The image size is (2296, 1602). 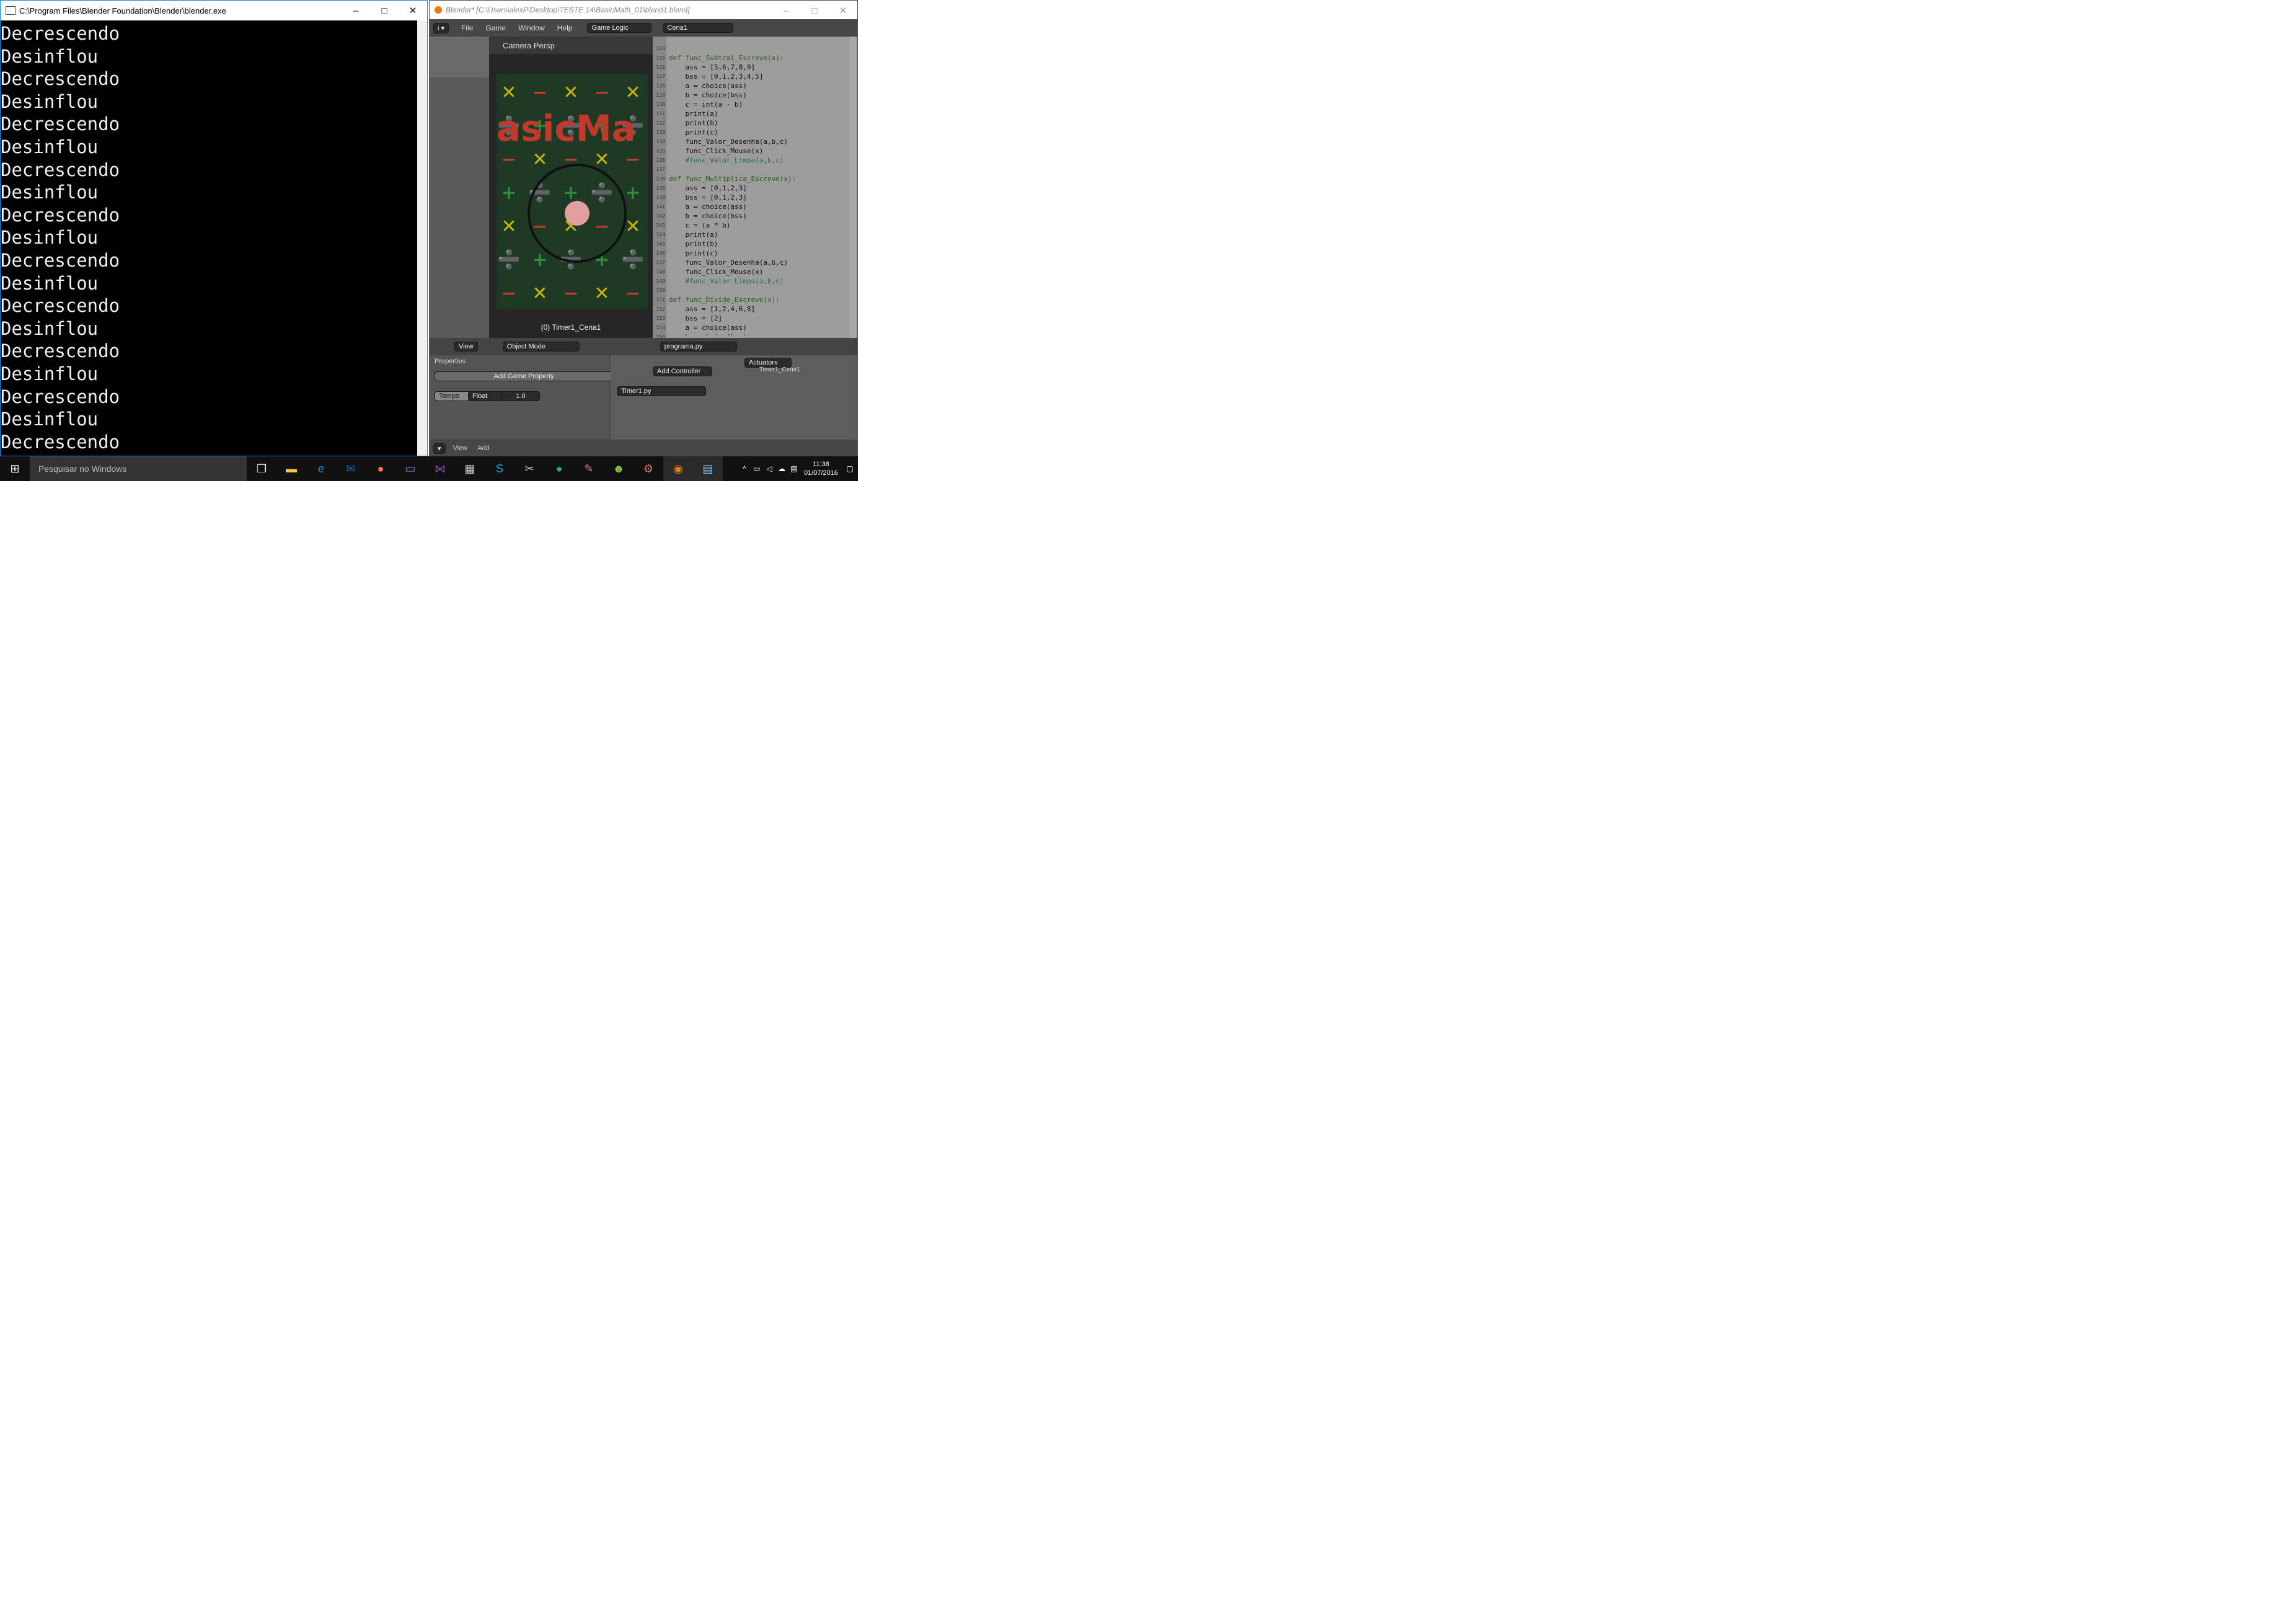 I want to click on line-number: 132, so click(x=660, y=123).